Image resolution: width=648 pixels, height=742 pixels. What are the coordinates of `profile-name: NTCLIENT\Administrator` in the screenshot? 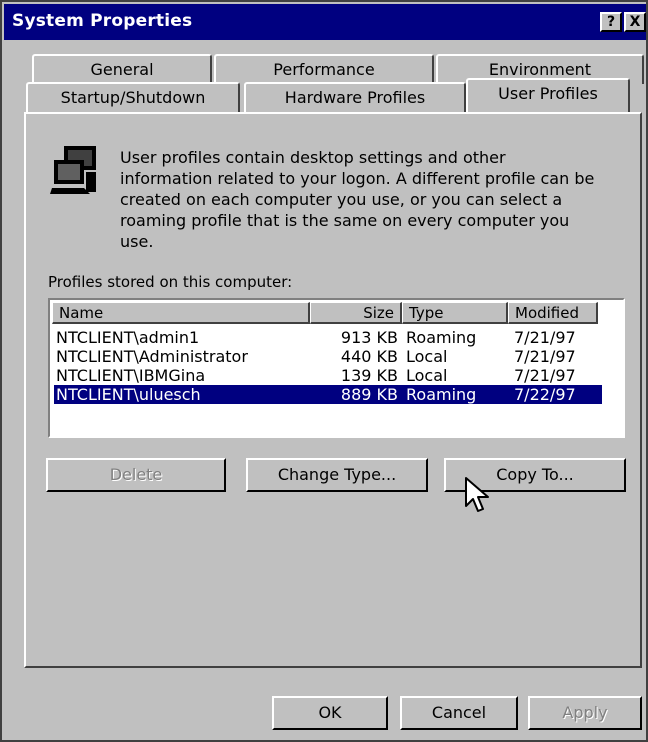 It's located at (152, 356).